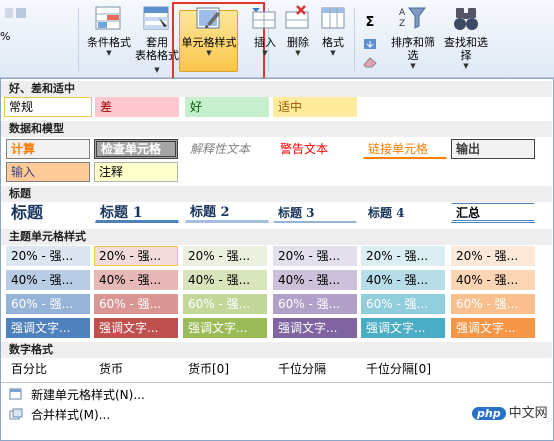 The image size is (554, 441). Describe the element at coordinates (528, 413) in the screenshot. I see `watermark-text: 中文网` at that location.